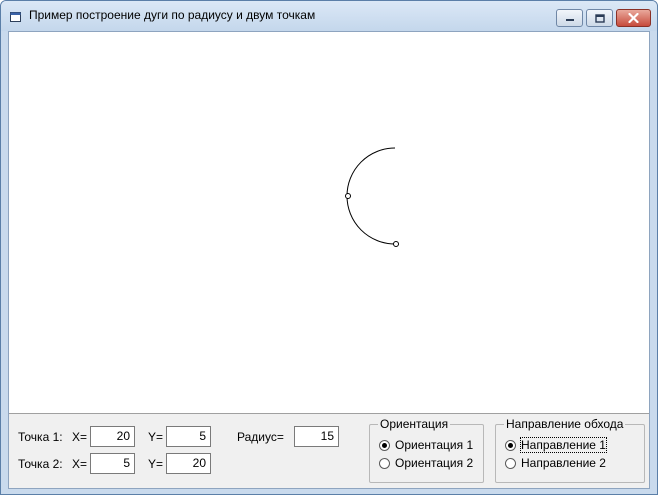 The width and height of the screenshot is (660, 497). Describe the element at coordinates (112, 436) in the screenshot. I see `point1-x-input: 20` at that location.